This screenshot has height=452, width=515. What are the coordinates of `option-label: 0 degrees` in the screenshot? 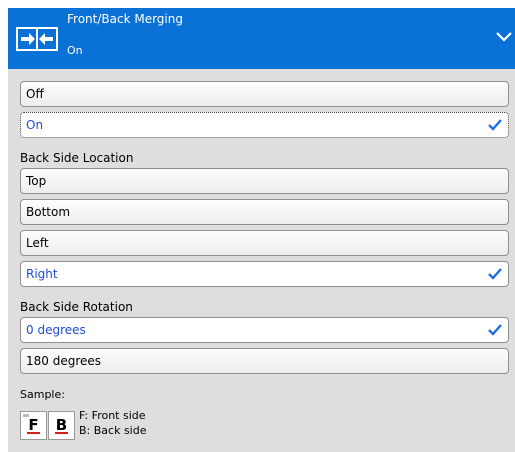 It's located at (56, 330).